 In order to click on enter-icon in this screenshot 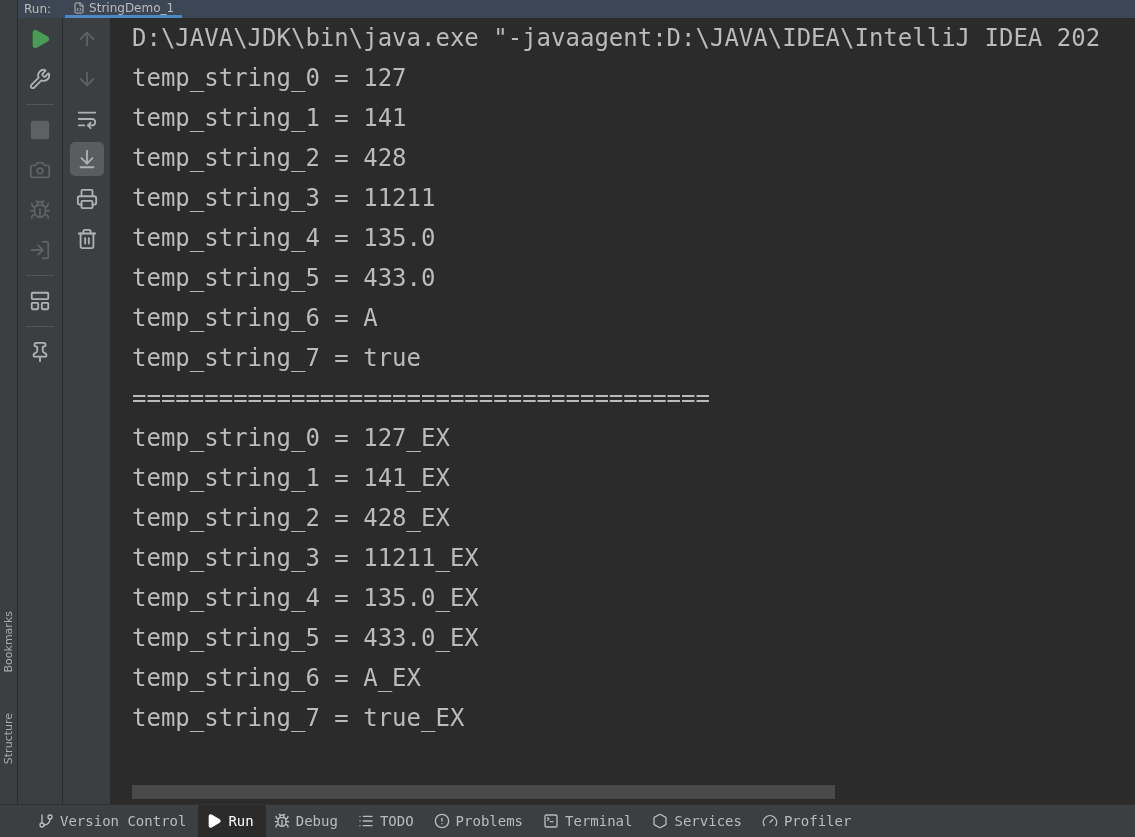, I will do `click(40, 250)`.